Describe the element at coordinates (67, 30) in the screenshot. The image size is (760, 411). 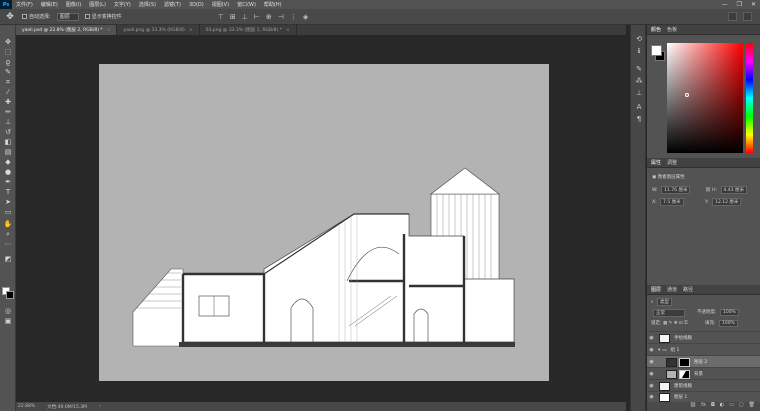
I see `tab-yaoli-psd: yaoli.psd @ 22.8% (图层 2, RGB/8) * ×` at that location.